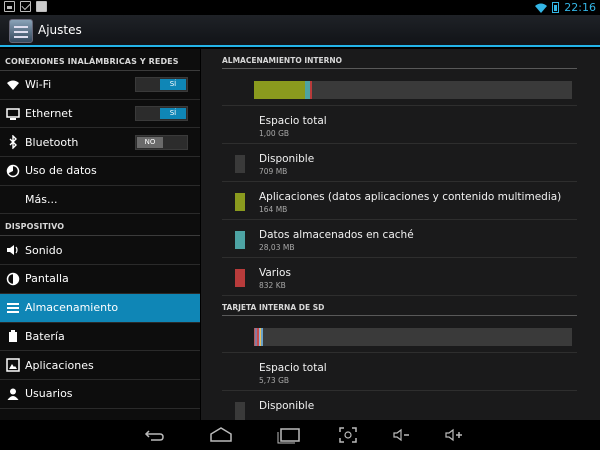  I want to click on navigation-bar, so click(300, 435).